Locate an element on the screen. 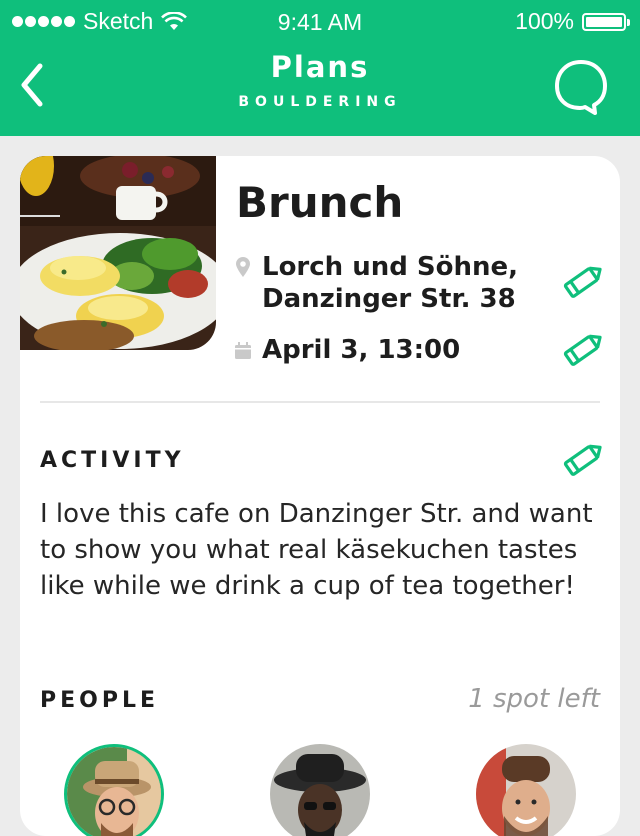 This screenshot has height=836, width=640. chat-button is located at coordinates (581, 86).